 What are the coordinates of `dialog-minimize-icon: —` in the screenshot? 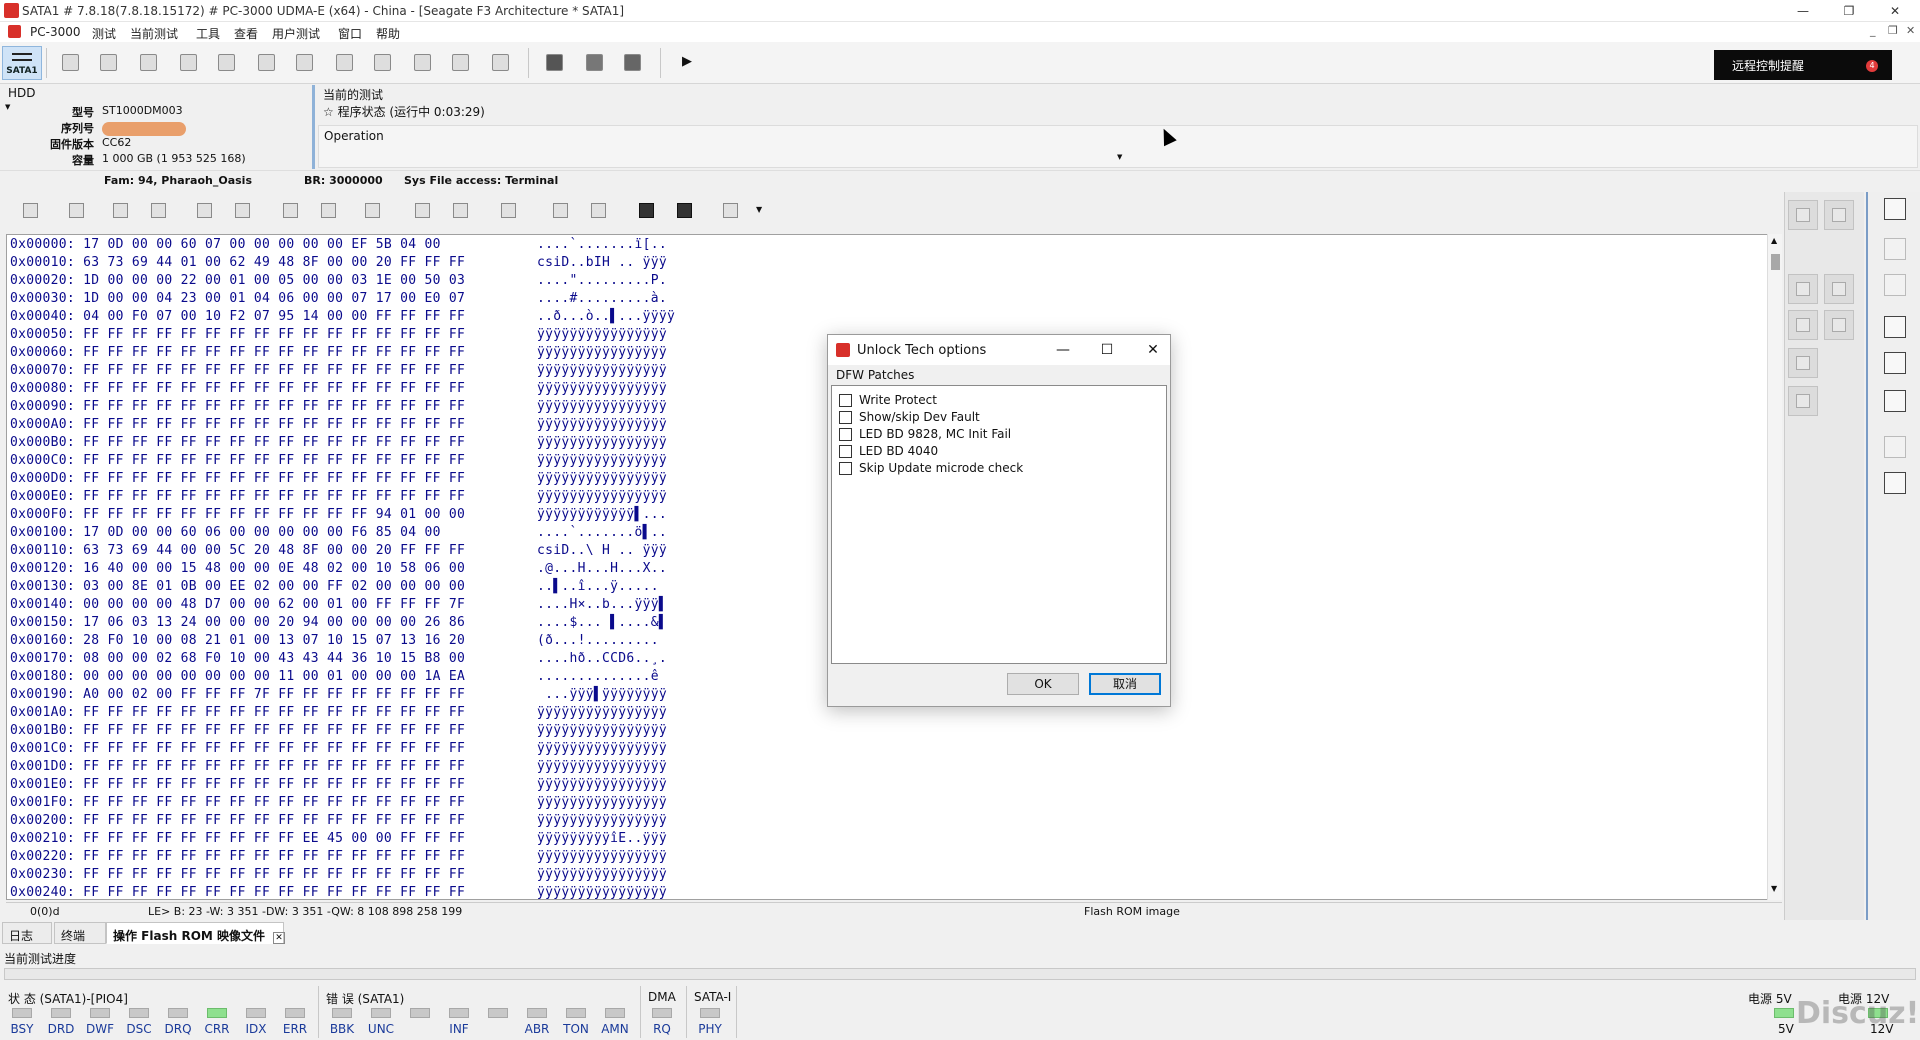 It's located at (1063, 350).